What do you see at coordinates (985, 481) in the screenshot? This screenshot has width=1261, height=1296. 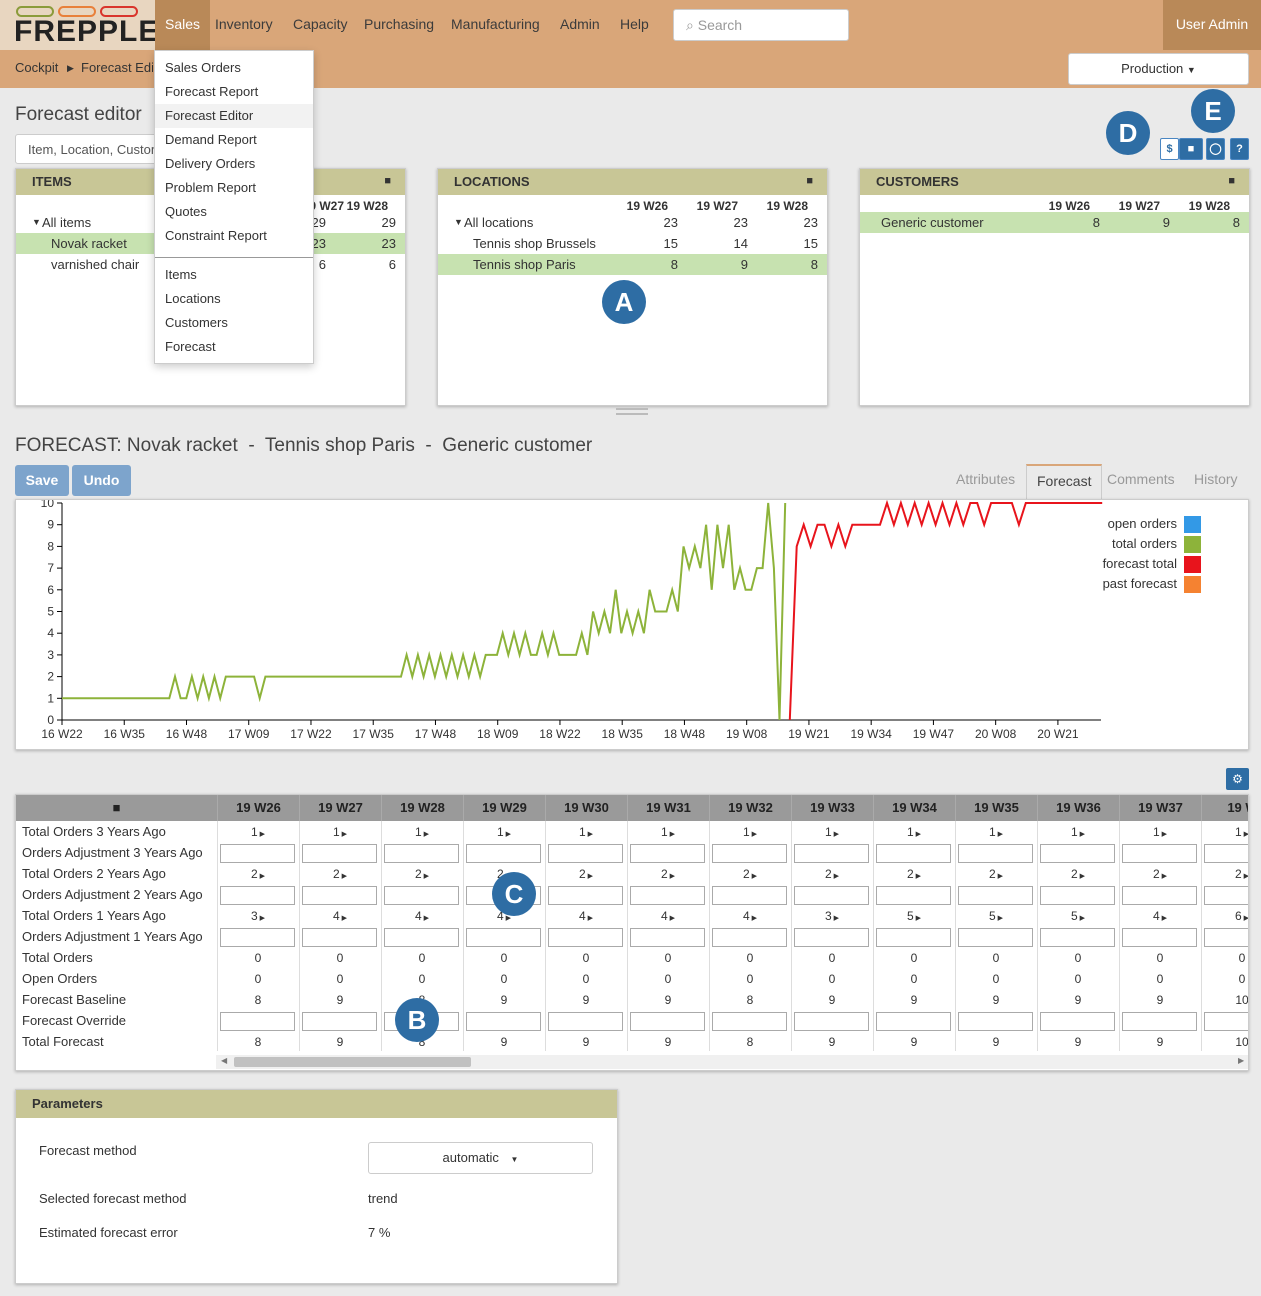 I see `tab-attributes: Attributes` at bounding box center [985, 481].